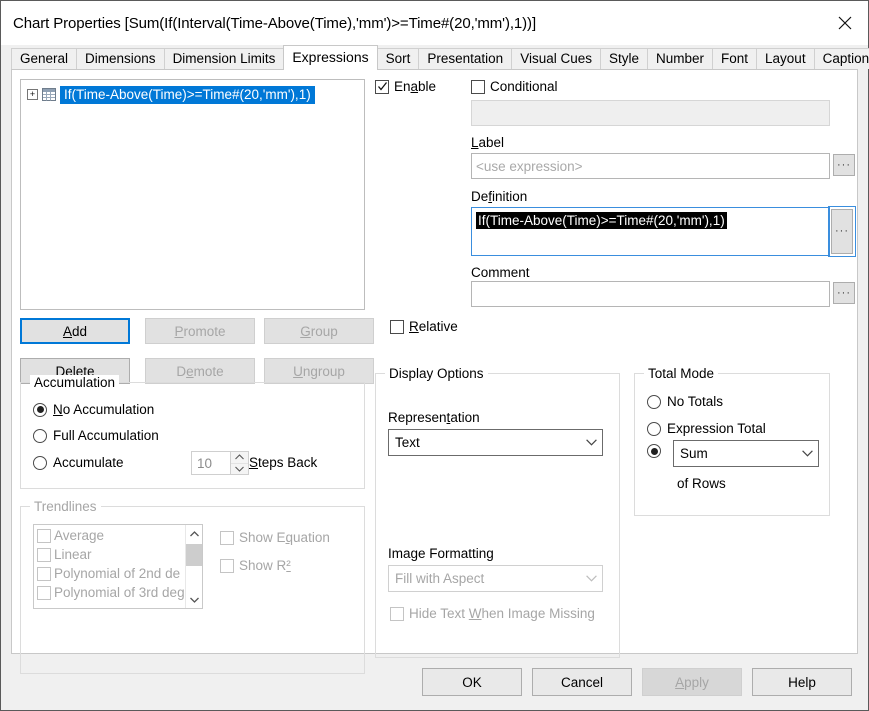 The width and height of the screenshot is (869, 711). What do you see at coordinates (415, 86) in the screenshot?
I see `enable-label: Enable` at bounding box center [415, 86].